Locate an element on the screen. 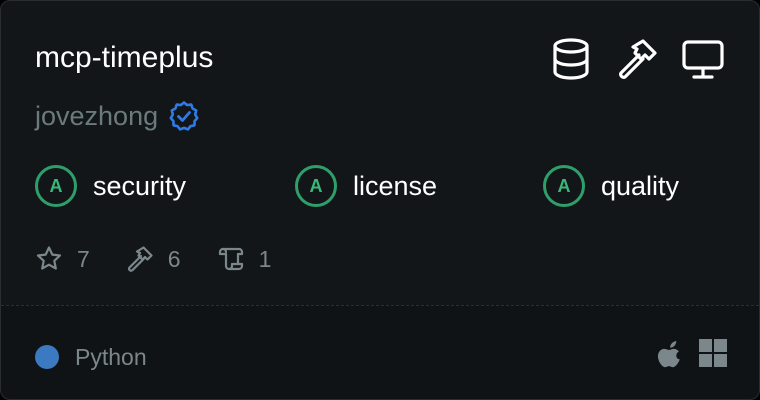 This screenshot has width=760, height=400. grades-row: A security A license A quality is located at coordinates (380, 188).